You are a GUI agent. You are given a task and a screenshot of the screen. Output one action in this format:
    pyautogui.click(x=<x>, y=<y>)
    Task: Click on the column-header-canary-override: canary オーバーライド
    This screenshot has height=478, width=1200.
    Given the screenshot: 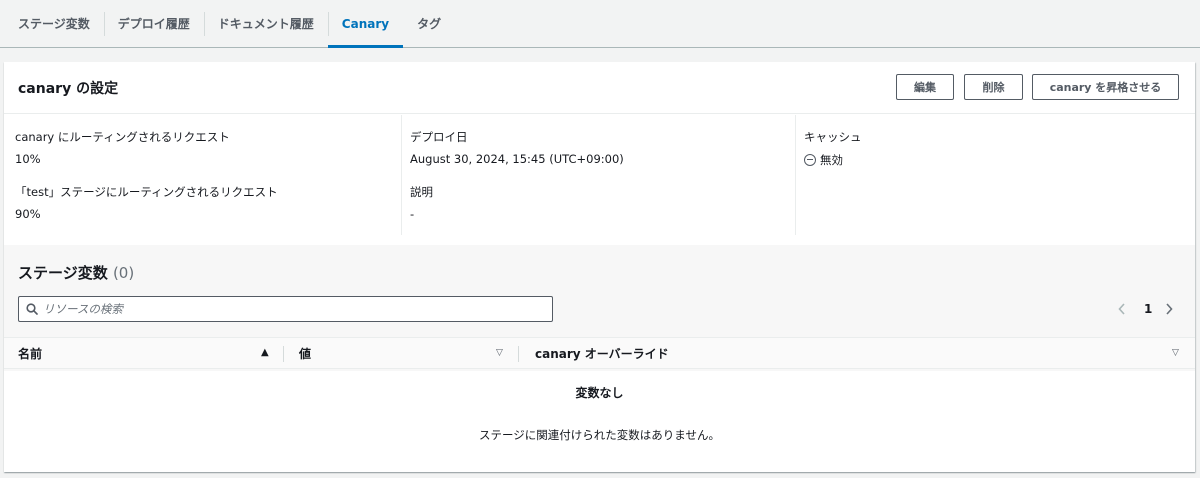 What is the action you would take?
    pyautogui.click(x=602, y=353)
    